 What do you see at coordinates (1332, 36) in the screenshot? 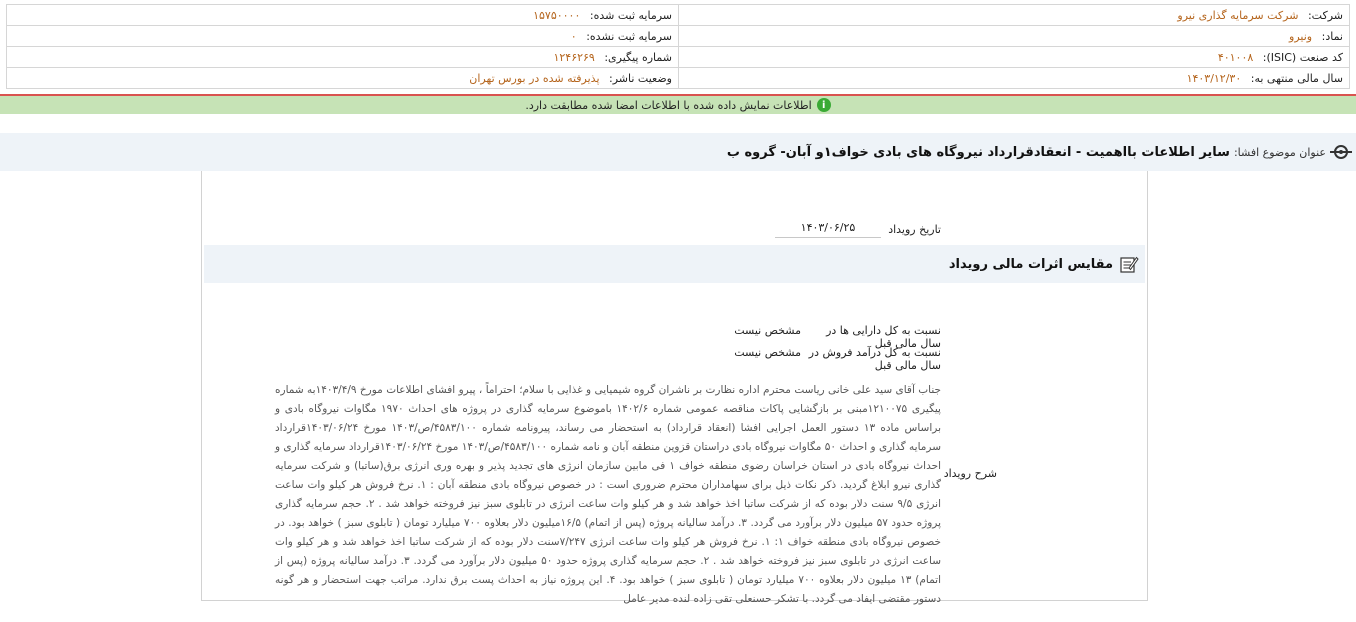
I see `symbol-label: نماد:` at bounding box center [1332, 36].